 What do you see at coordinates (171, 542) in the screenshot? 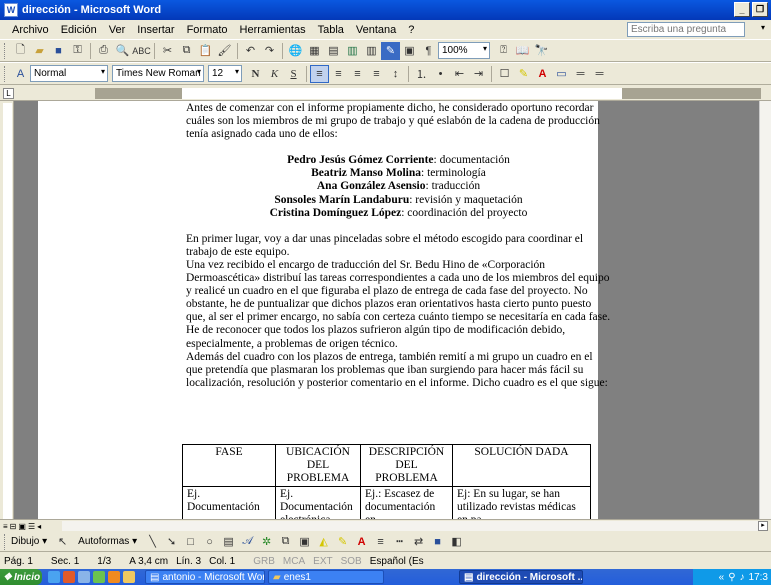
I see `arrow-tool-icon: ➘` at bounding box center [171, 542].